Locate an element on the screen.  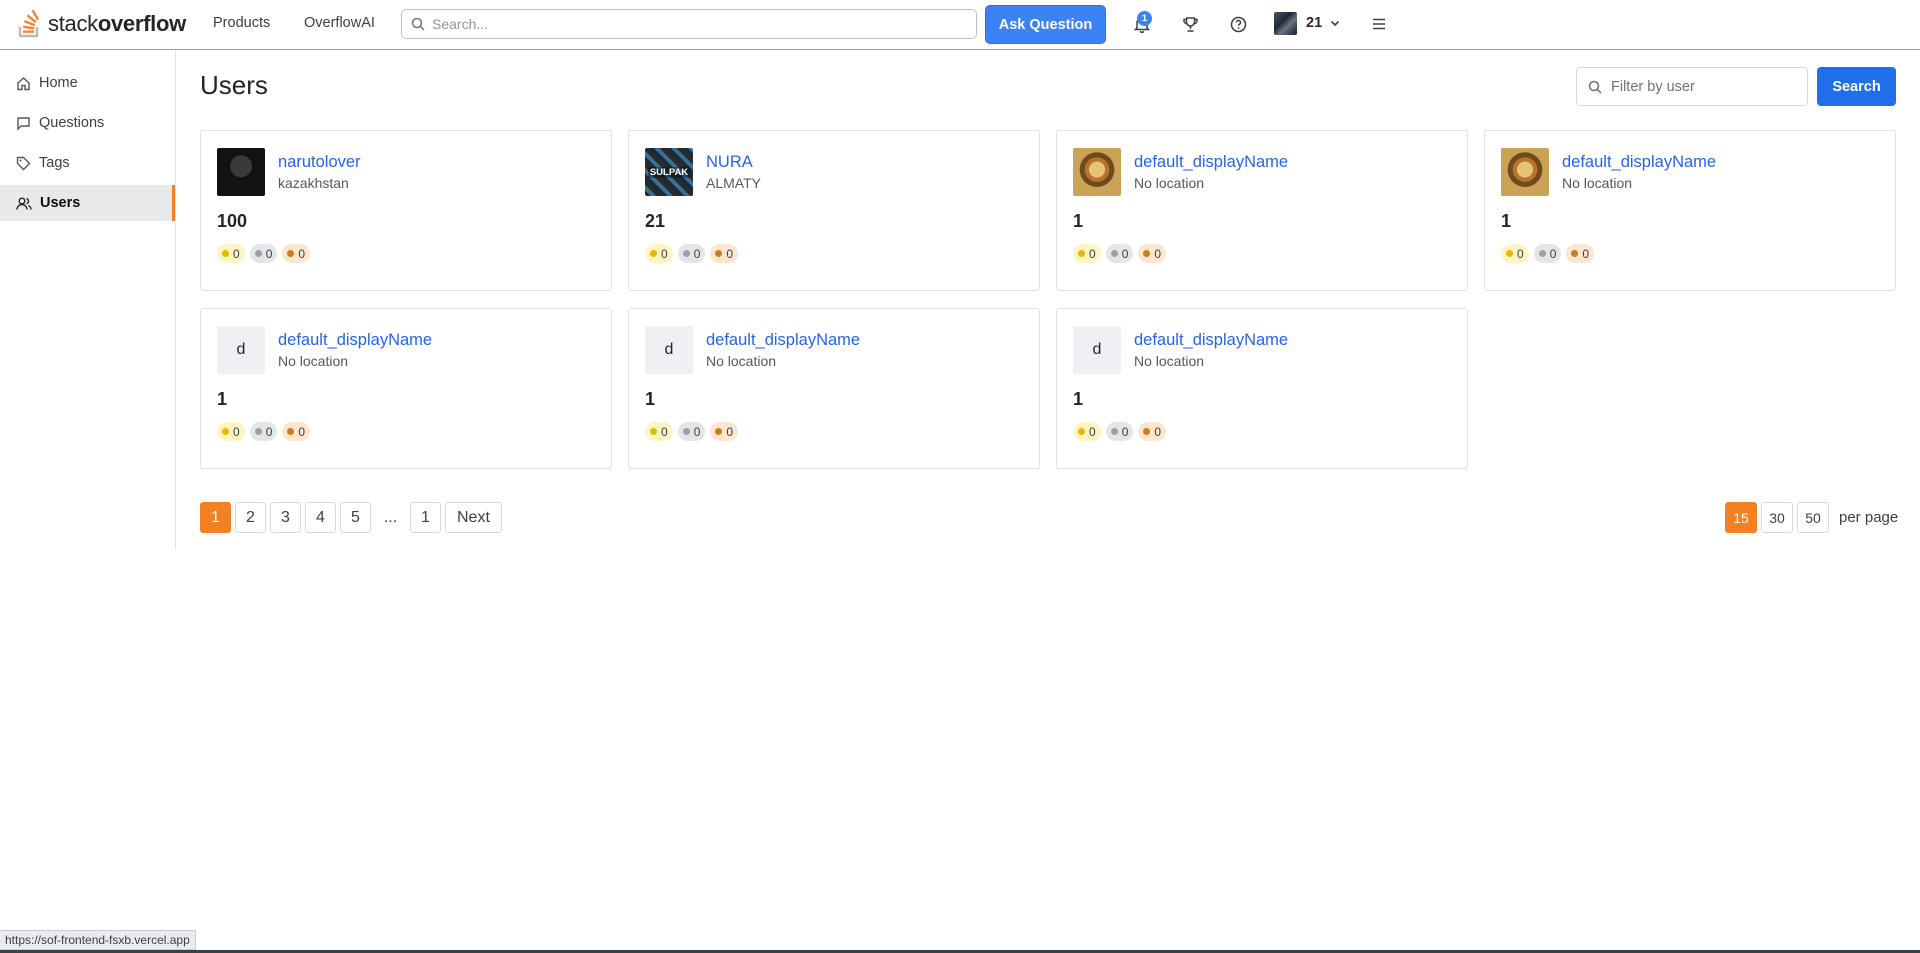
help-button is located at coordinates (1238, 24).